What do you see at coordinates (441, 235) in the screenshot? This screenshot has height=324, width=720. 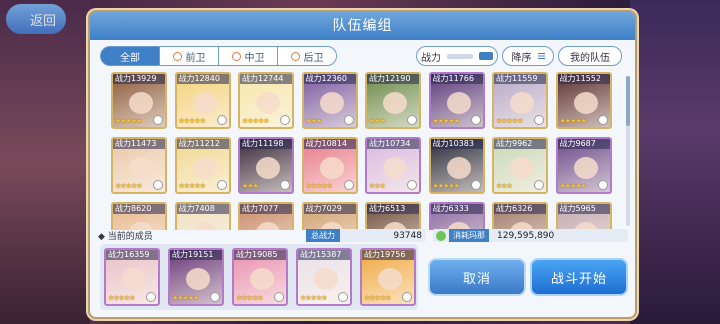 I see `mana-icon` at bounding box center [441, 235].